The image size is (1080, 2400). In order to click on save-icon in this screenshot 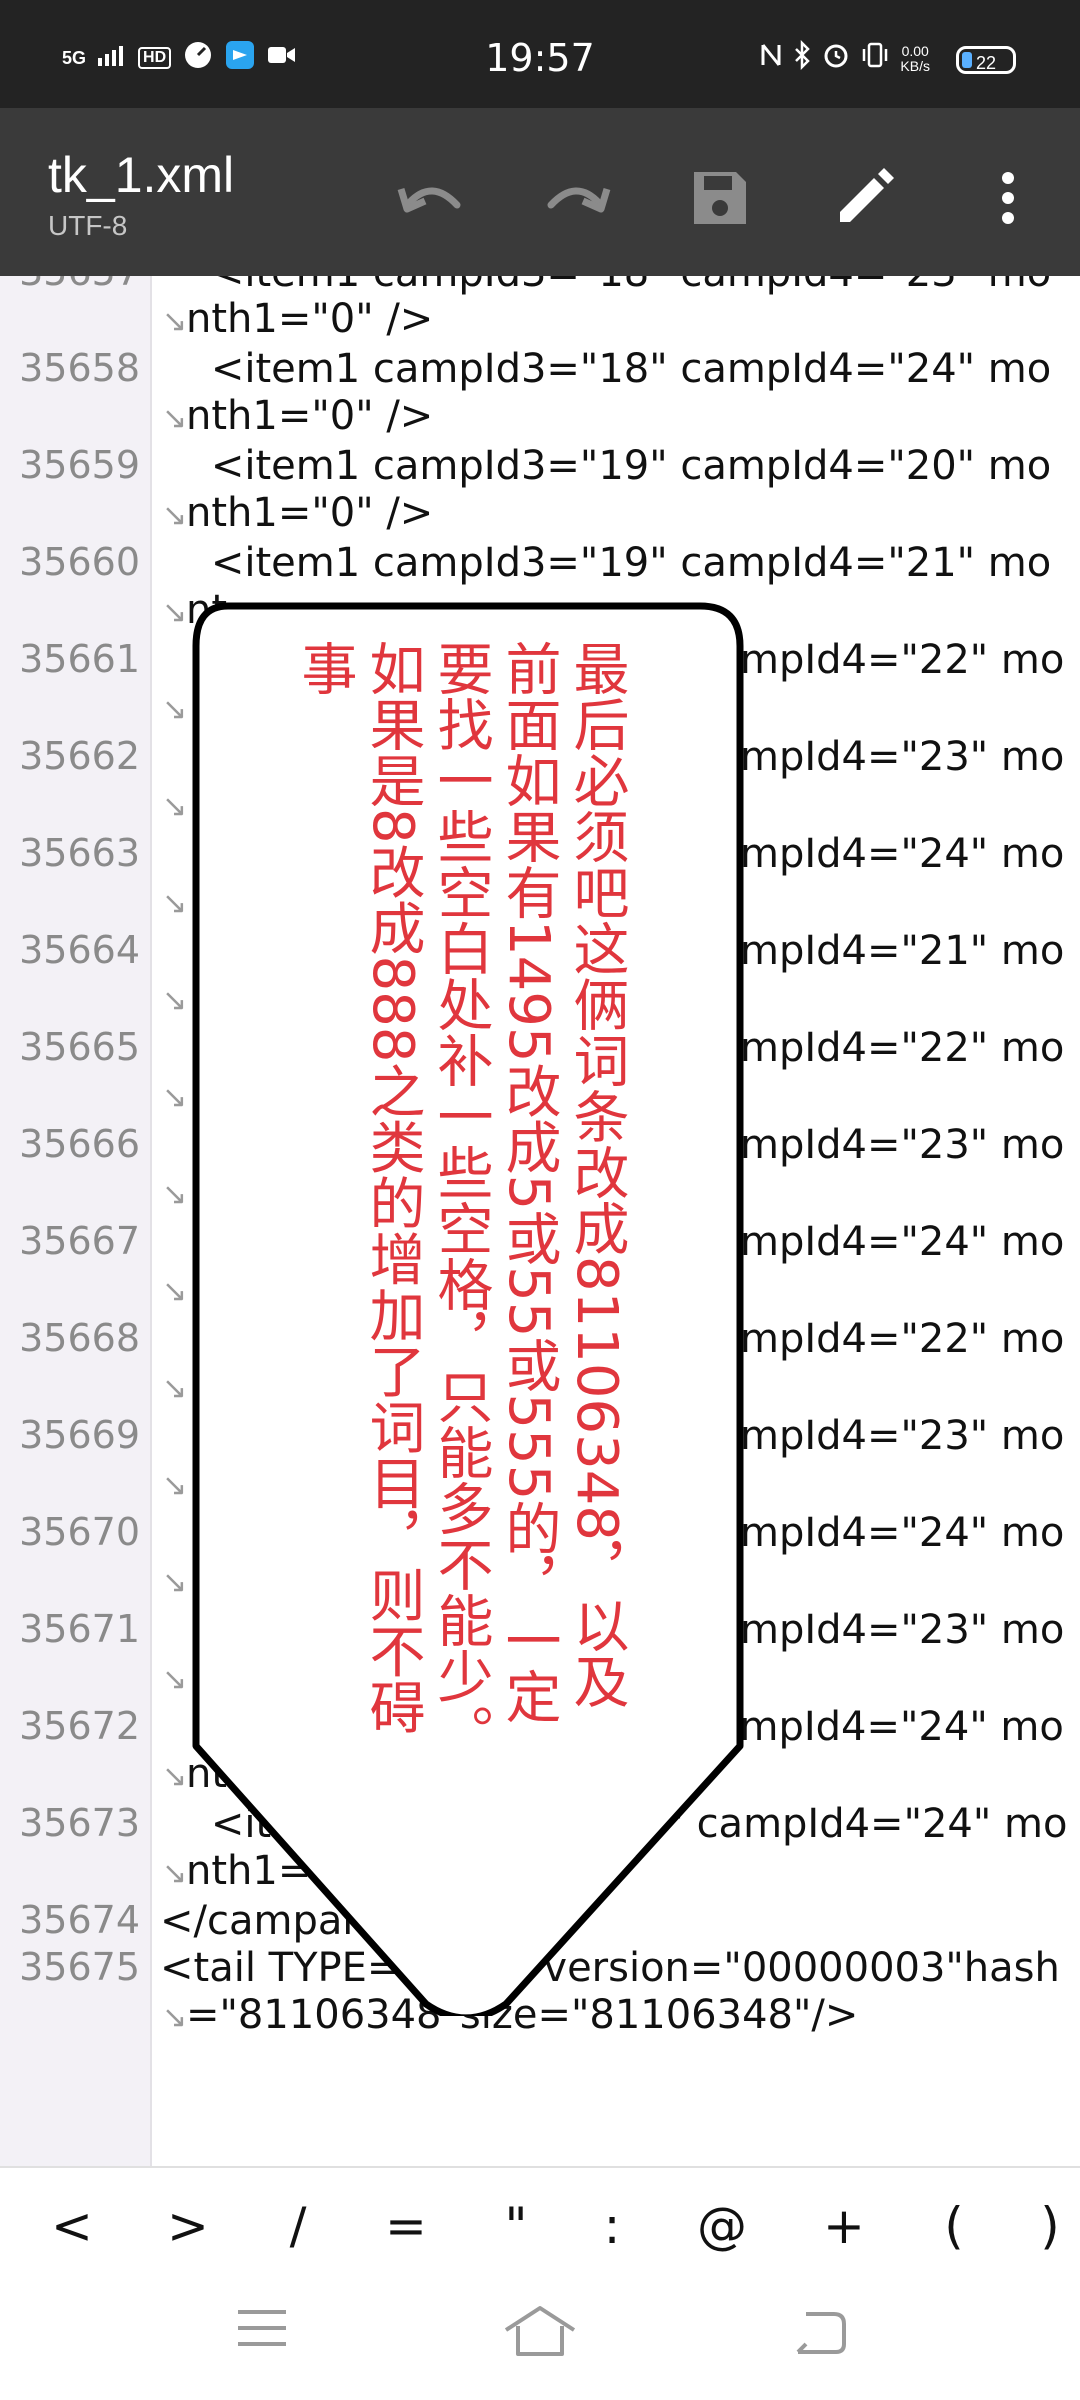, I will do `click(720, 198)`.